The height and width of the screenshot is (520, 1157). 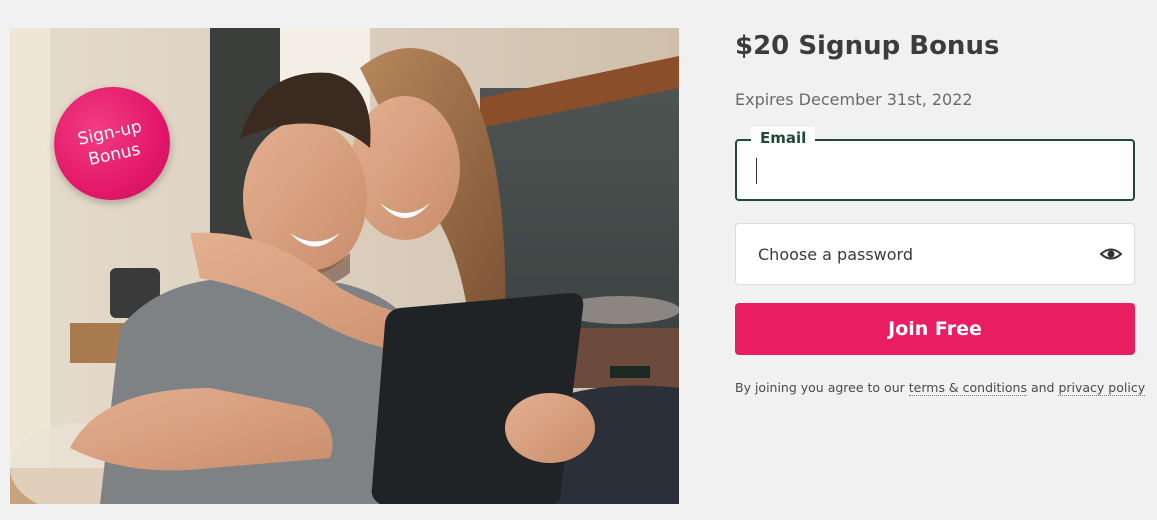 I want to click on terms-conditions-link: terms & conditions, so click(x=967, y=388).